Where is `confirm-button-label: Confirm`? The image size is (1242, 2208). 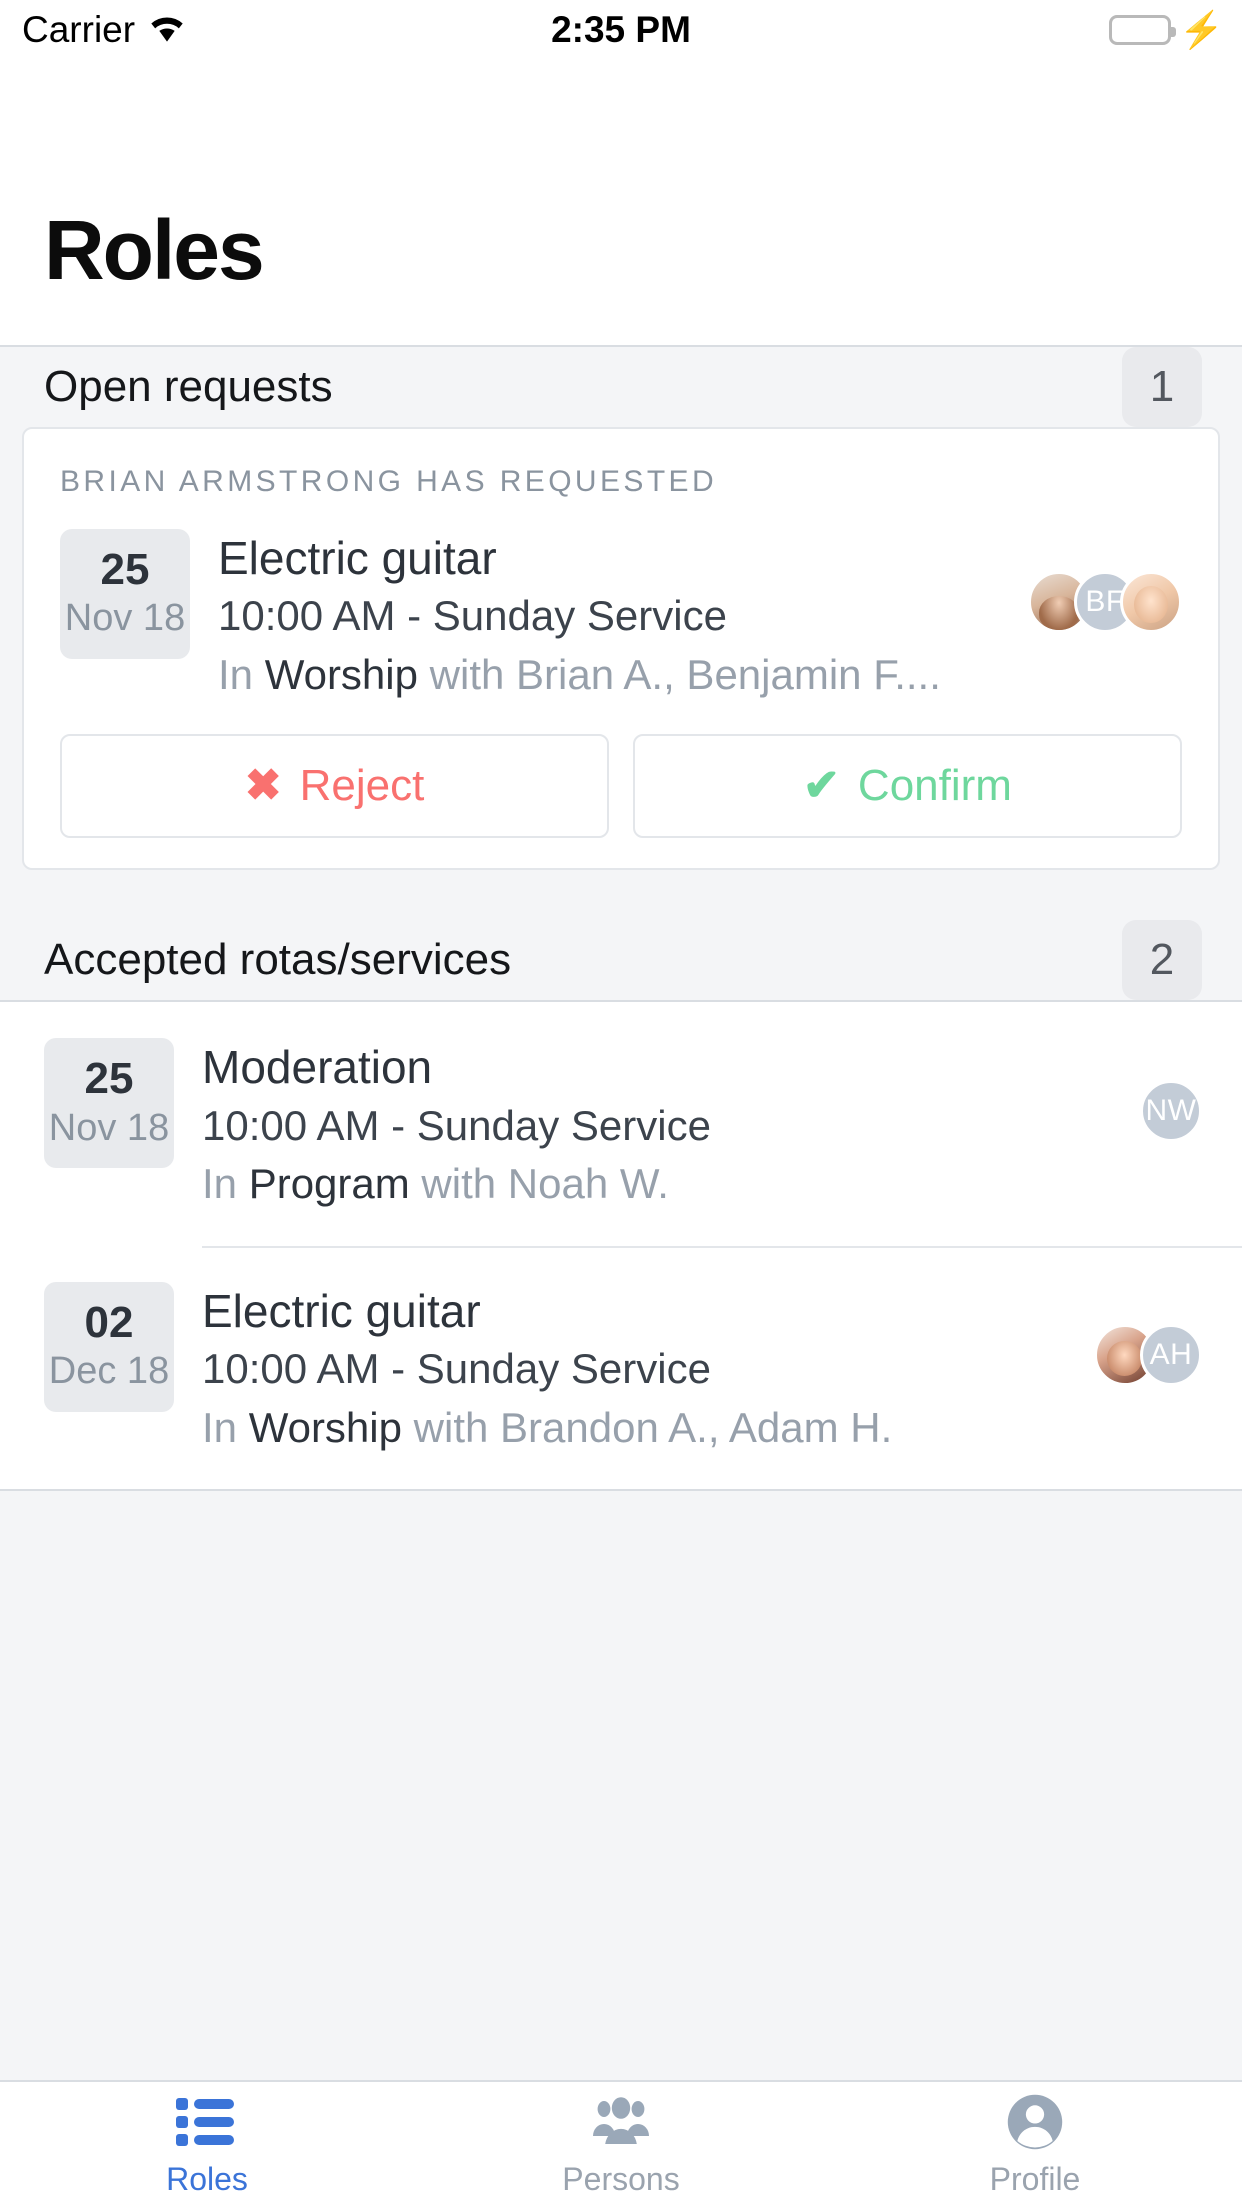 confirm-button-label: Confirm is located at coordinates (934, 786).